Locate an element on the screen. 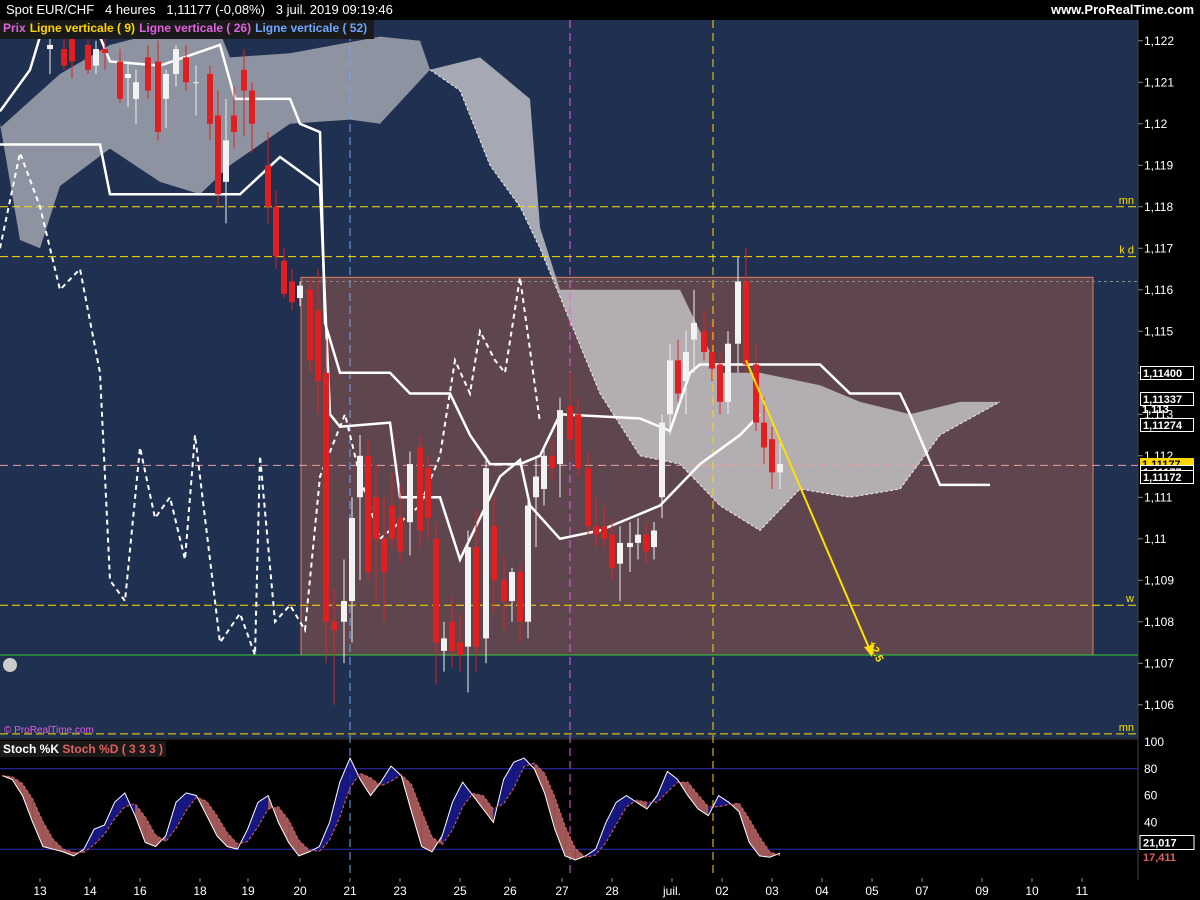 This screenshot has width=1200, height=900. x-tick-label: 27 is located at coordinates (562, 891).